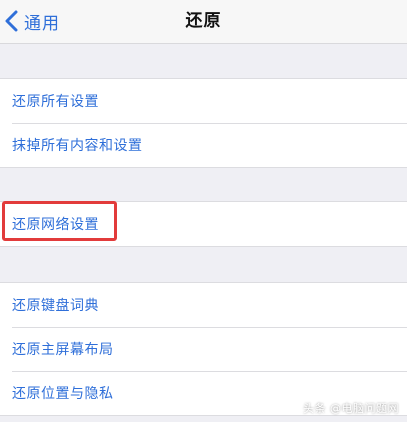  I want to click on reset-network-settings-item: 还原网络设置, so click(203, 224).